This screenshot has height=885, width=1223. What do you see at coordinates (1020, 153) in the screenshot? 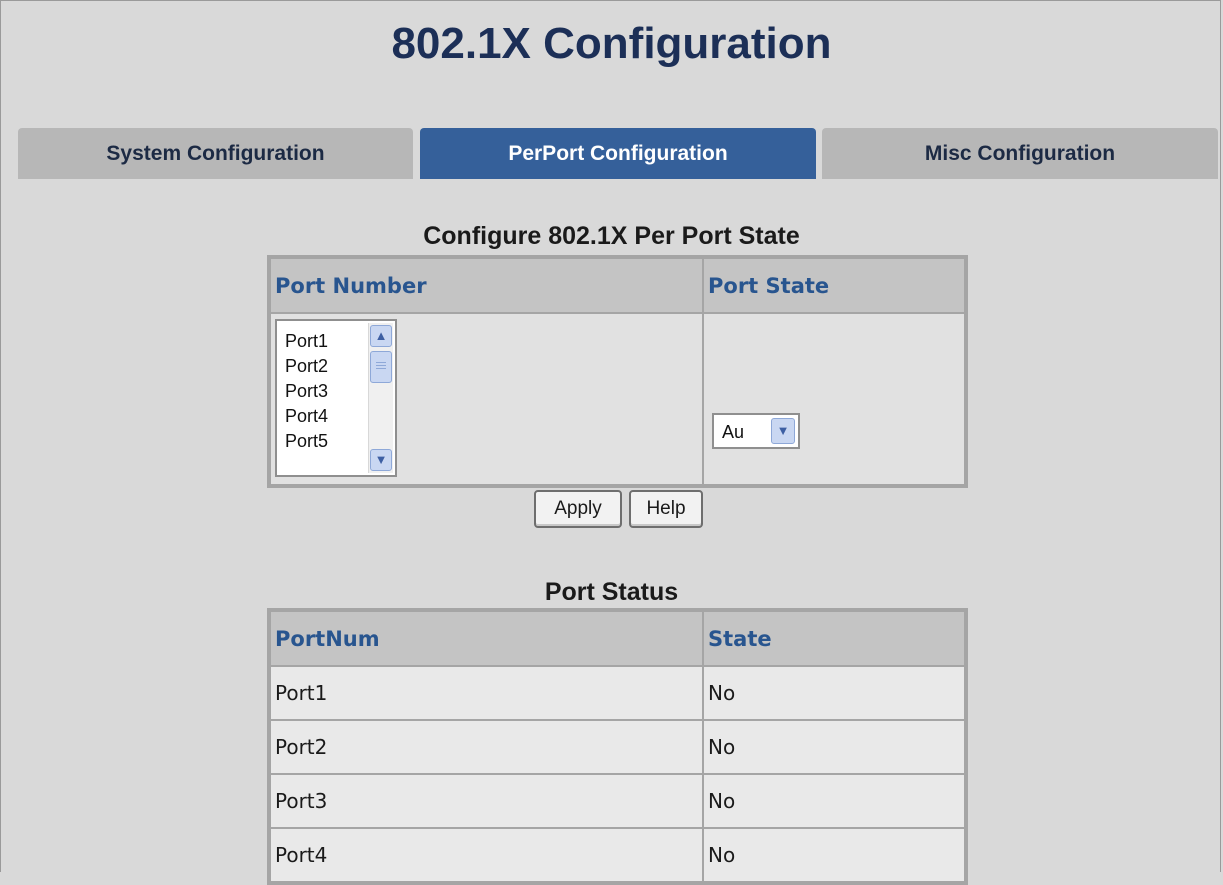
I see `tab-misc-configuration: Misc Configuration` at bounding box center [1020, 153].